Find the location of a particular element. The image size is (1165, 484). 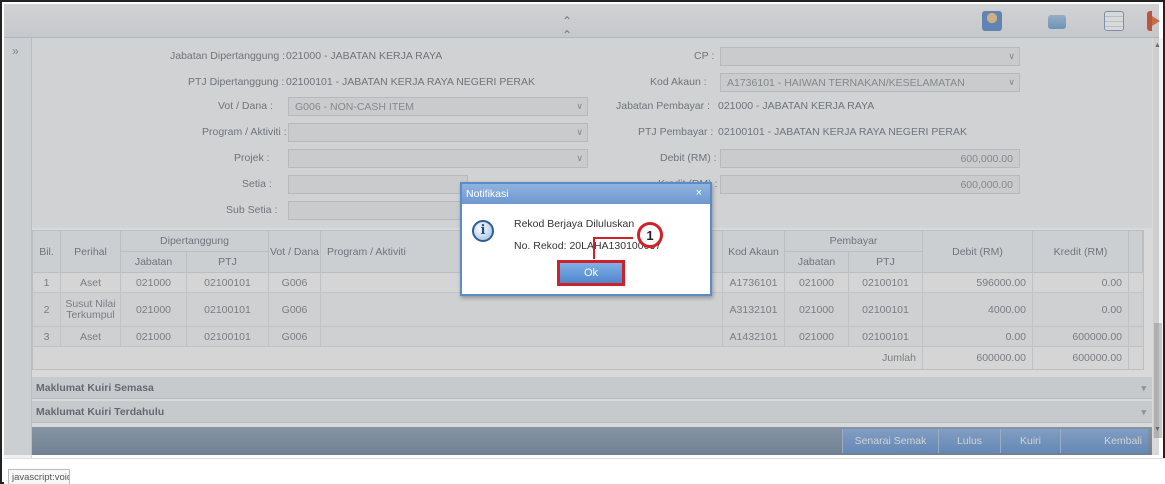

browser-status-bar: javascript:void(0) is located at coordinates (584, 471).